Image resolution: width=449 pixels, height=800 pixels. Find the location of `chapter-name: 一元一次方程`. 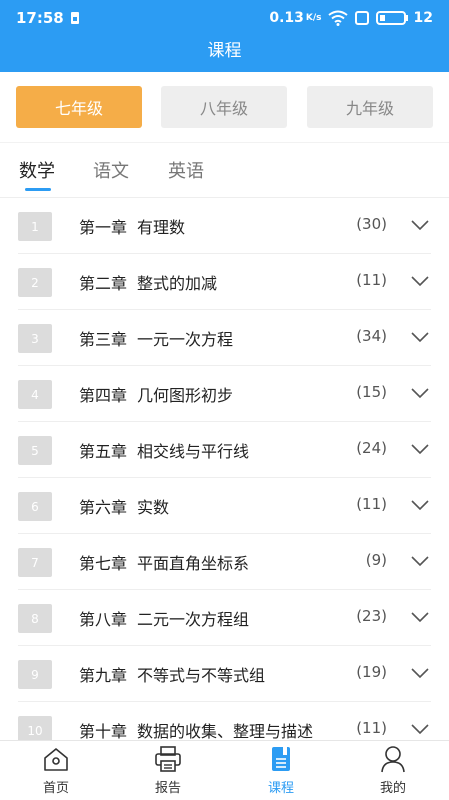

chapter-name: 一元一次方程 is located at coordinates (185, 339).